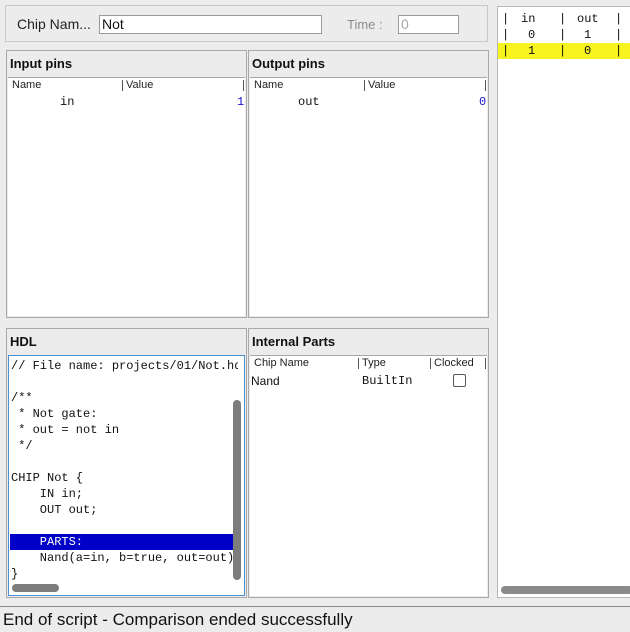 The width and height of the screenshot is (630, 632). Describe the element at coordinates (237, 490) in the screenshot. I see `vertical-scrollbar` at that location.